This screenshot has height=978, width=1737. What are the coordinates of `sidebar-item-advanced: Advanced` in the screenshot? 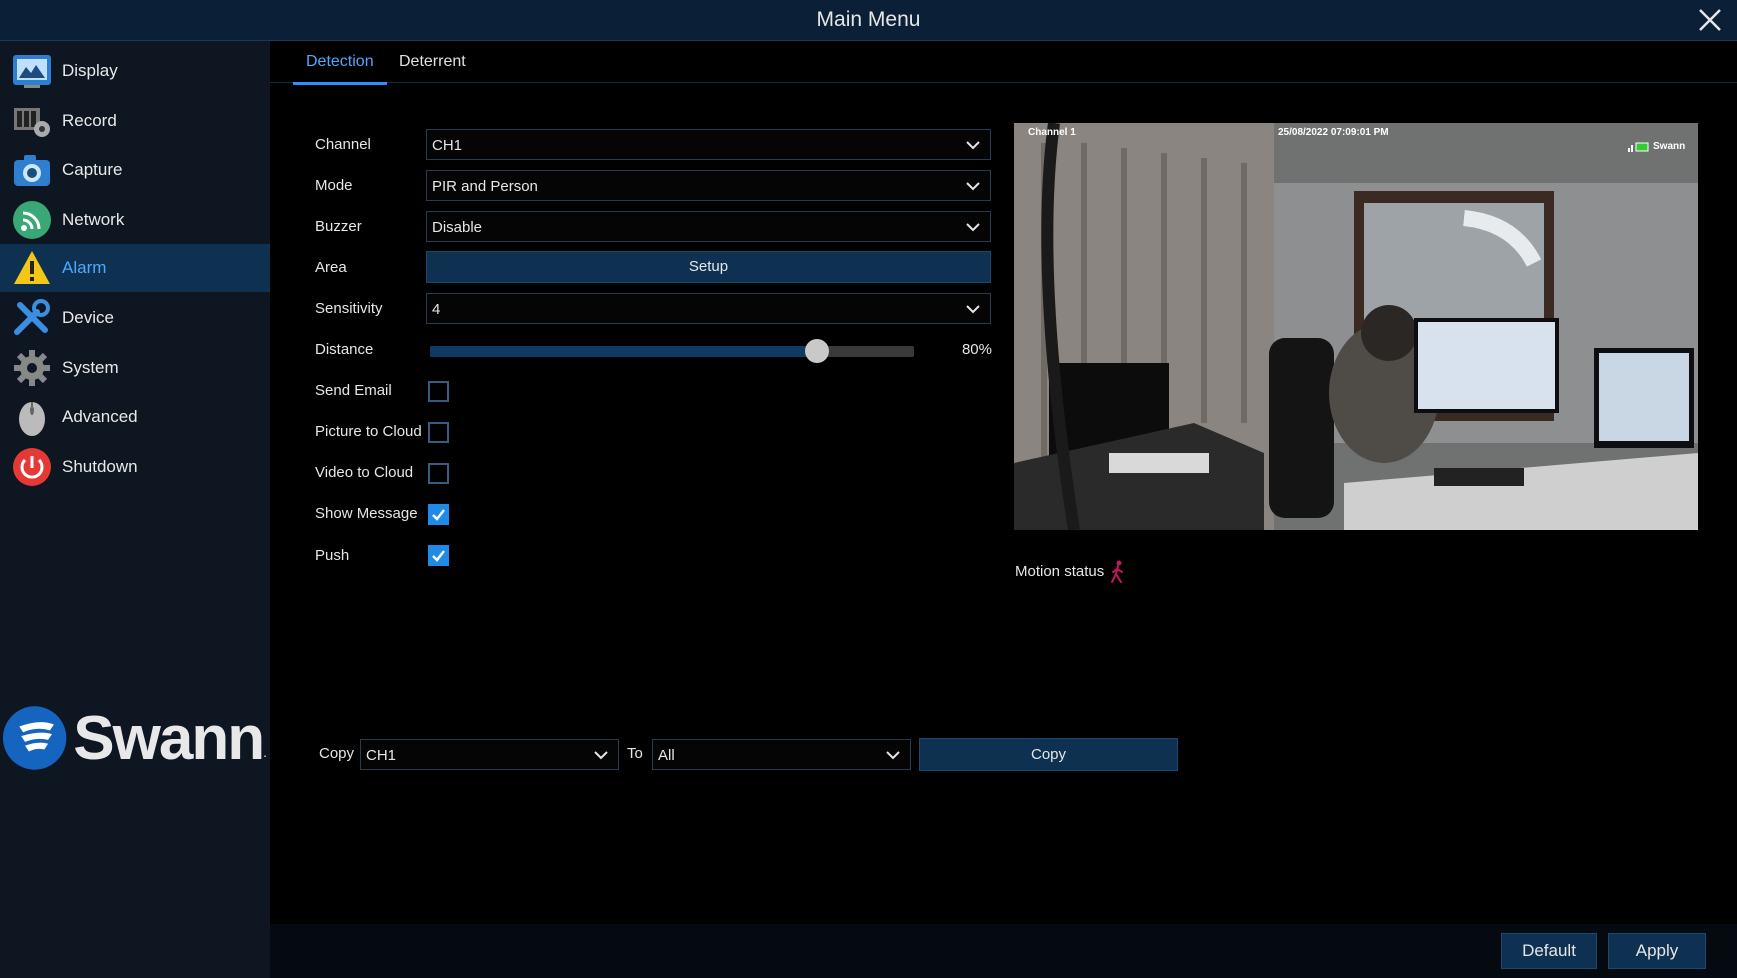 It's located at (135, 417).